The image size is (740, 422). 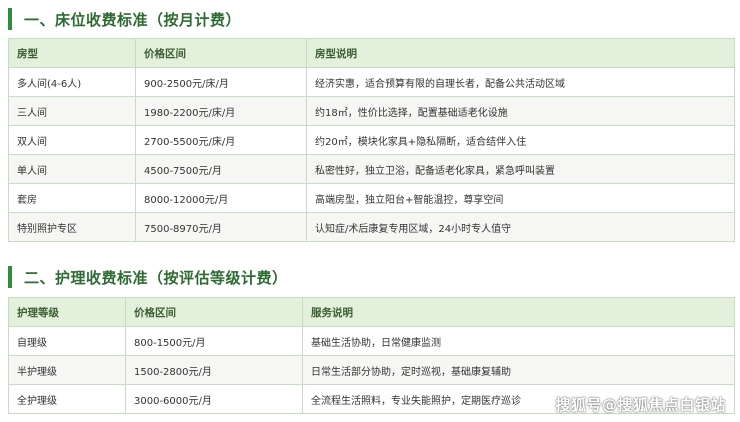 I want to click on description-cell: 约18㎡，性价比选择，配置基础适老化设施, so click(x=520, y=111).